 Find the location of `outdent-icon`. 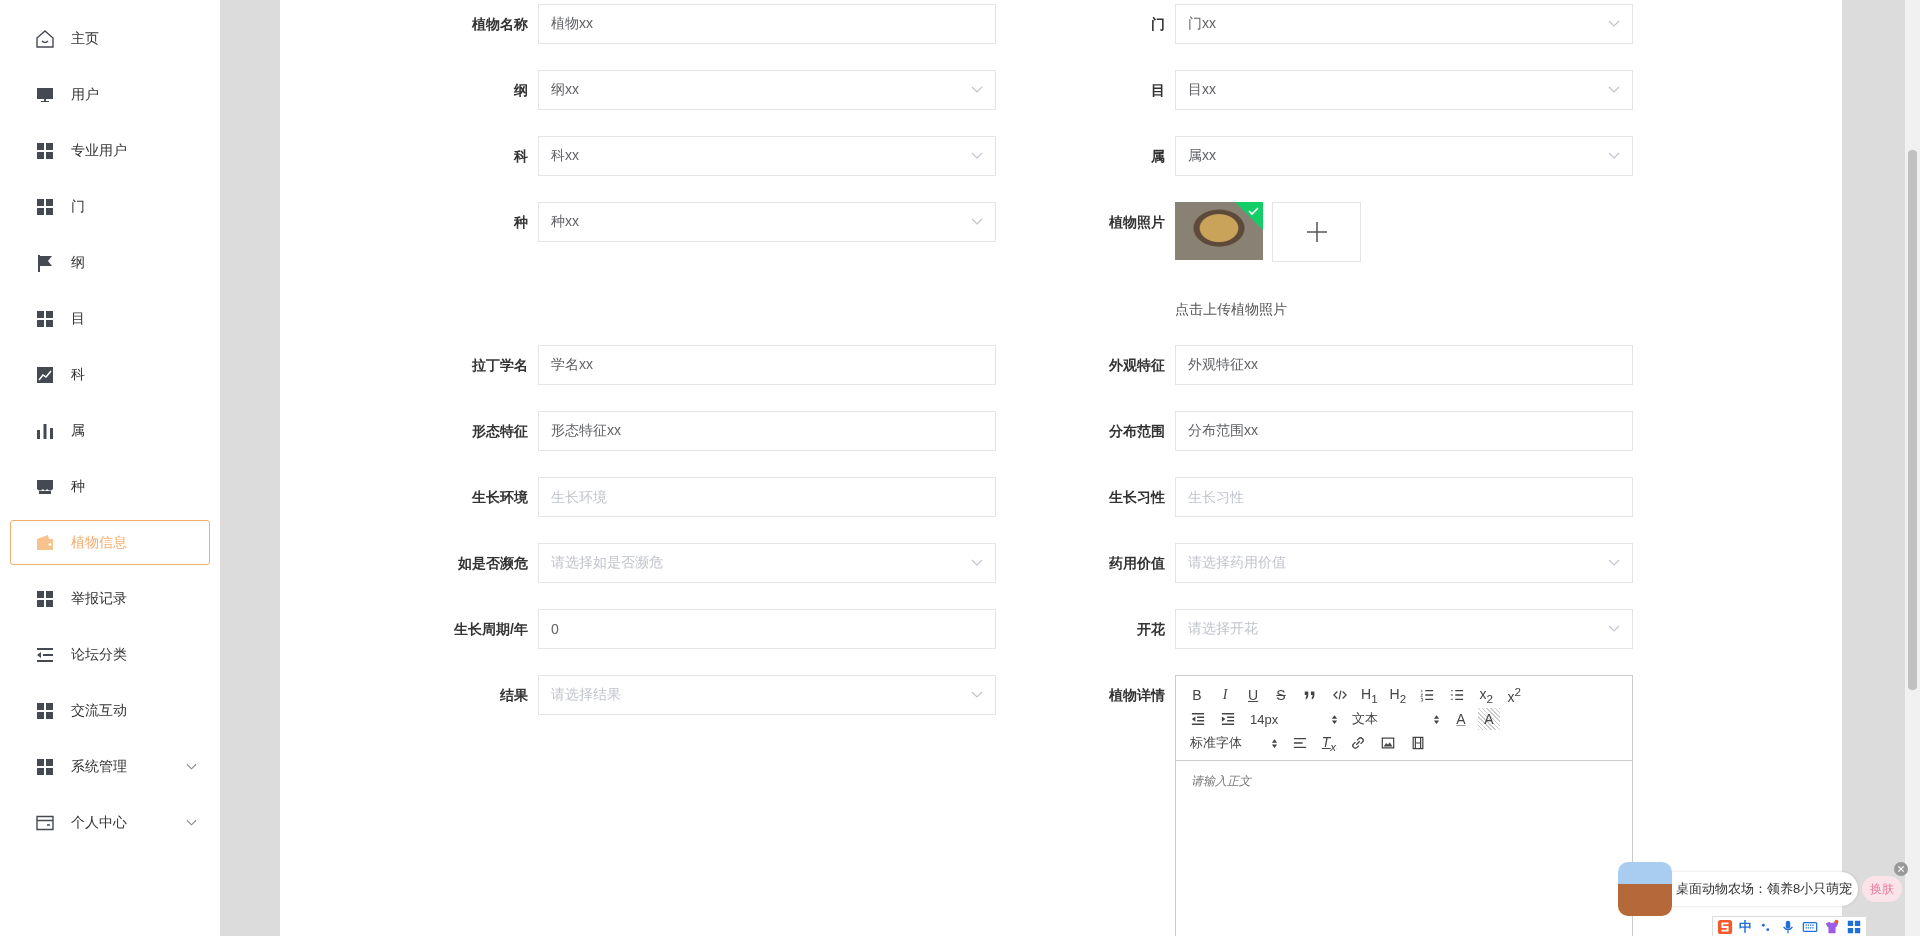

outdent-icon is located at coordinates (1198, 719).